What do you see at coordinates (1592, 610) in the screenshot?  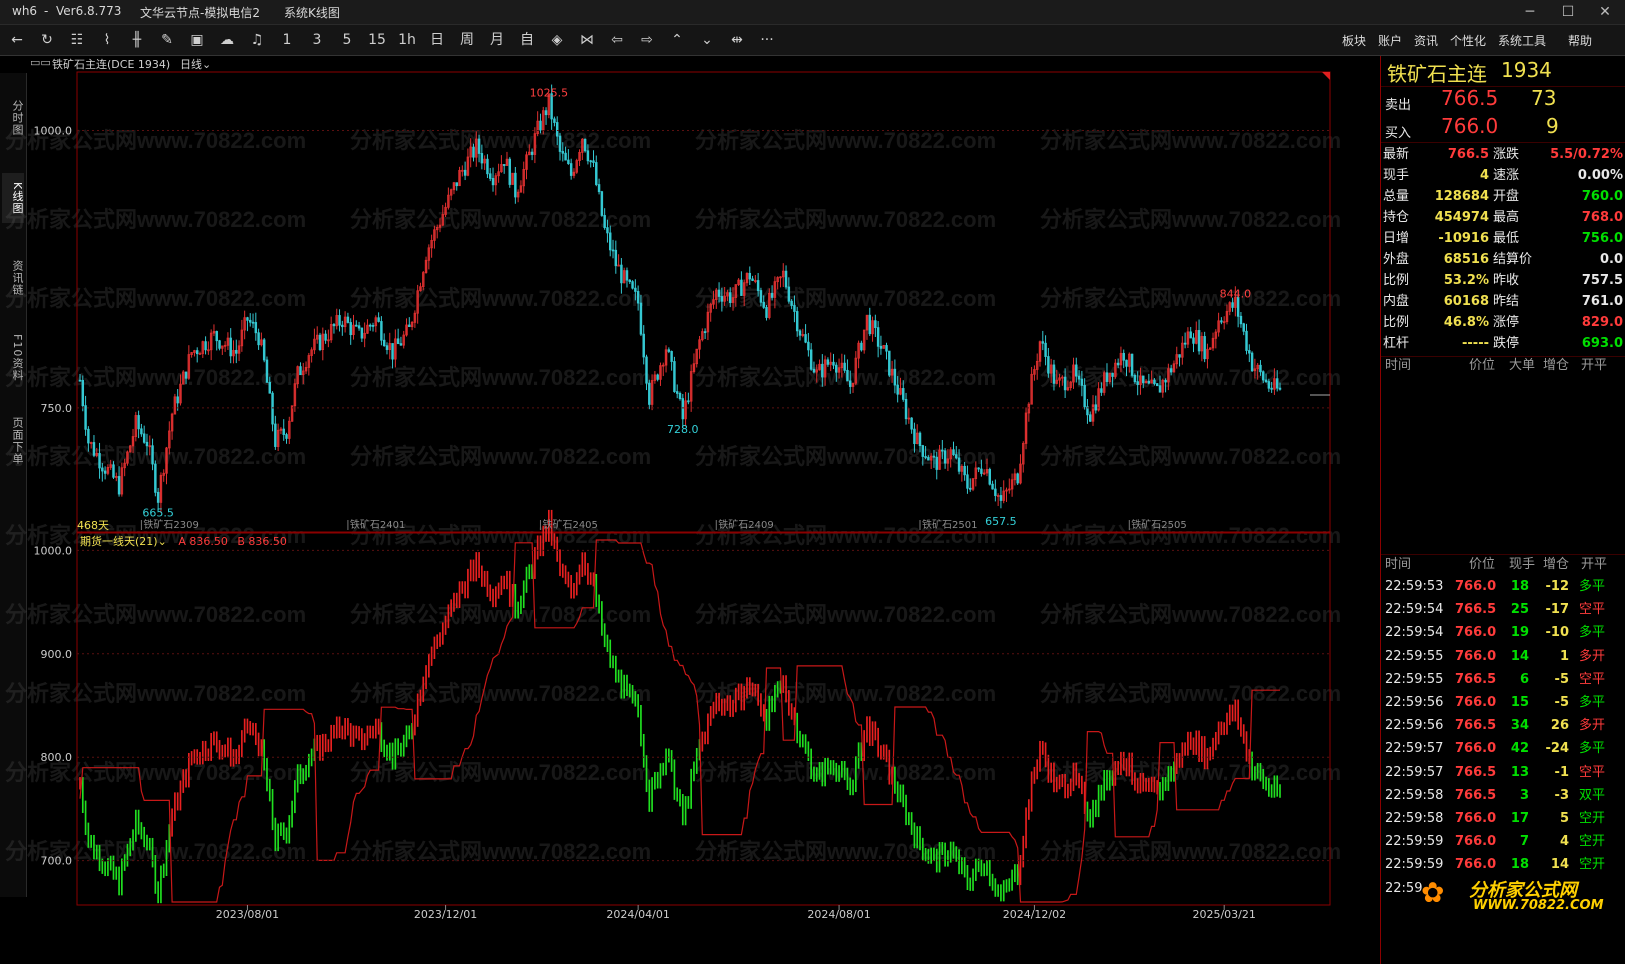 I see `tick-type: 空平` at bounding box center [1592, 610].